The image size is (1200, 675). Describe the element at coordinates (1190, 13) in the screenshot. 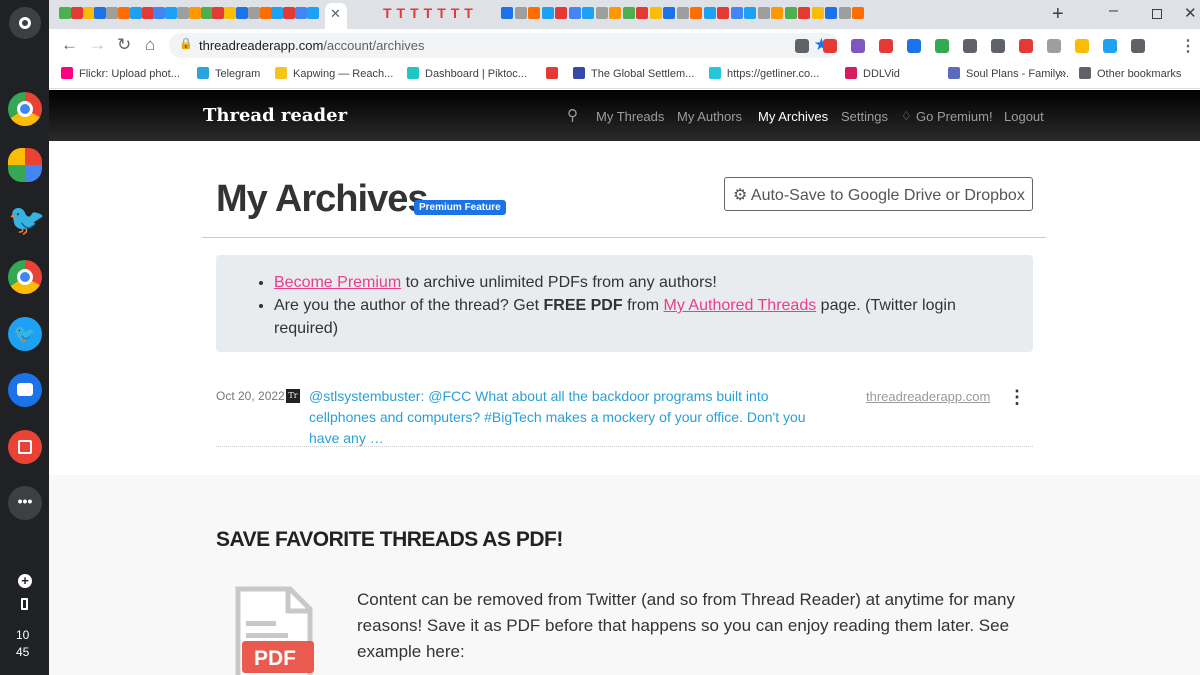

I see `close-window-button: ✕` at that location.